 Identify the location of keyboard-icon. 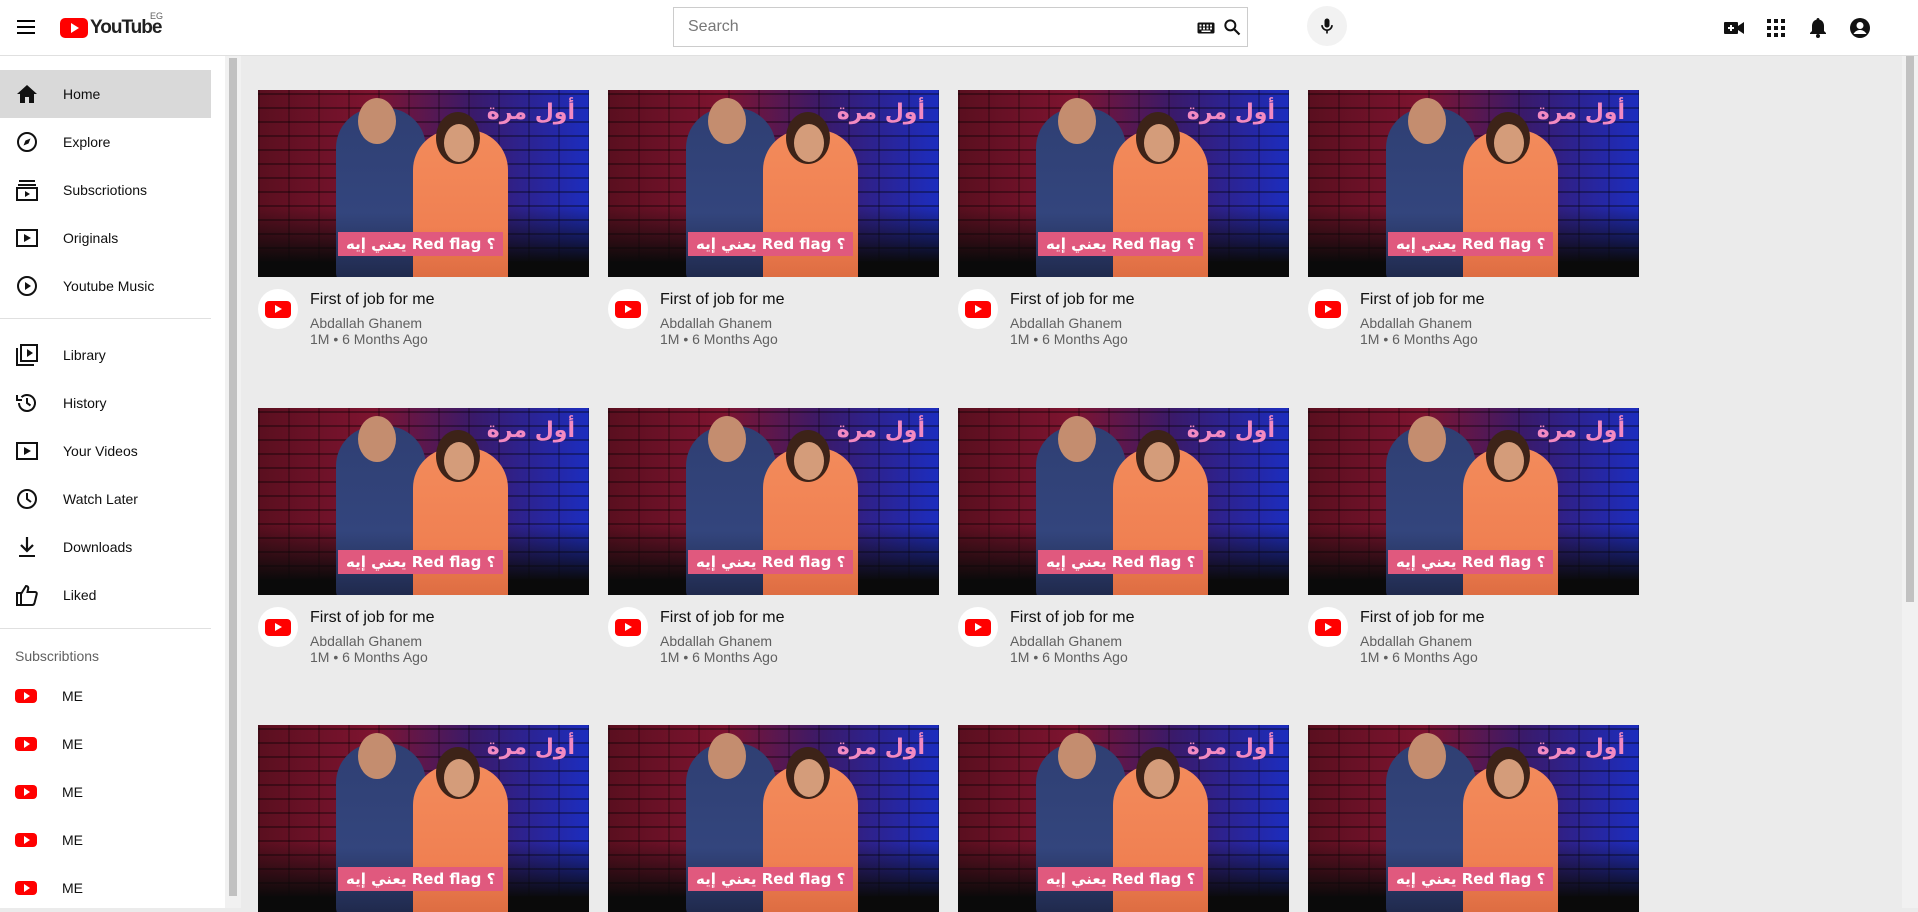
(1206, 28).